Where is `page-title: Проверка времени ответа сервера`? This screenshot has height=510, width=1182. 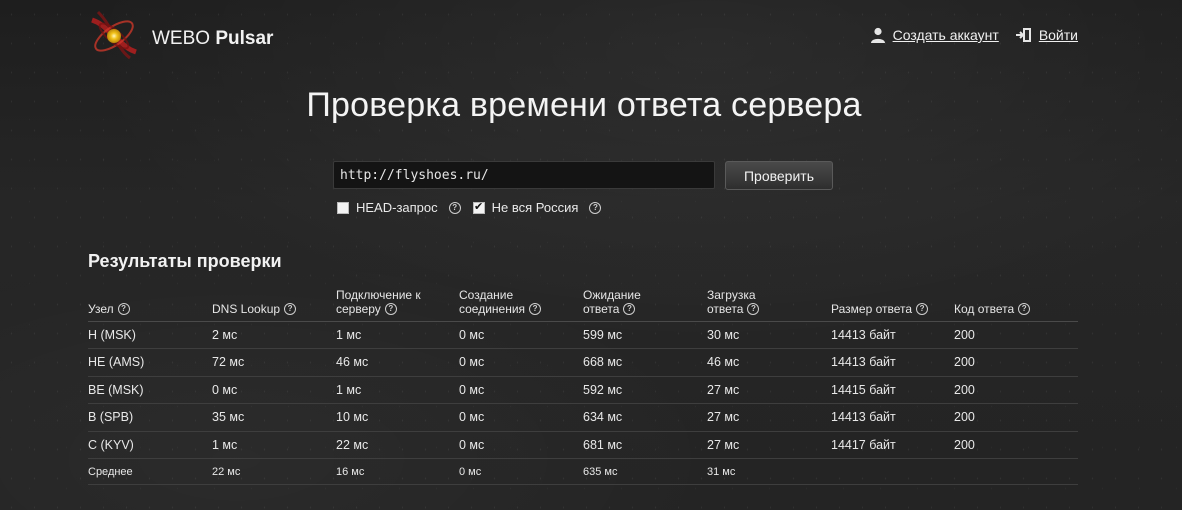 page-title: Проверка времени ответа сервера is located at coordinates (584, 105).